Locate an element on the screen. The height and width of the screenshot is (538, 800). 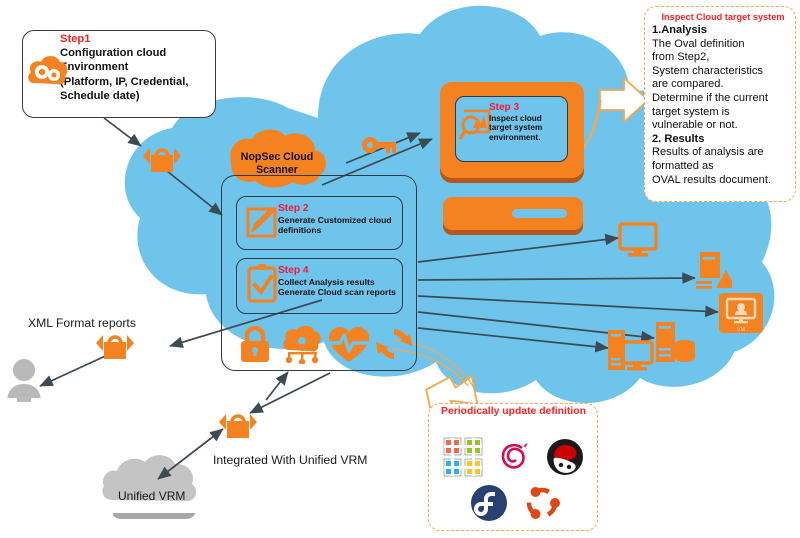
workstation-icon is located at coordinates (631, 350).